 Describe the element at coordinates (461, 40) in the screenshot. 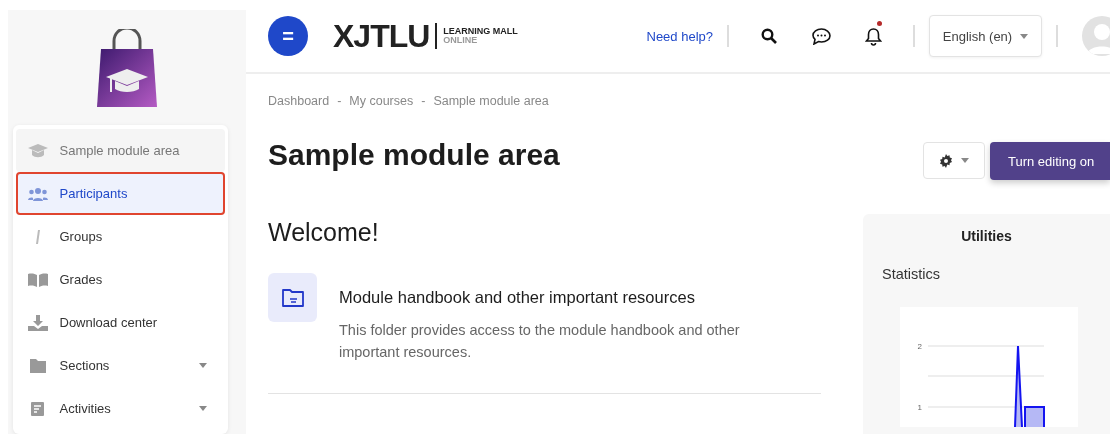

I see `brand-tagline: ONLINE` at that location.